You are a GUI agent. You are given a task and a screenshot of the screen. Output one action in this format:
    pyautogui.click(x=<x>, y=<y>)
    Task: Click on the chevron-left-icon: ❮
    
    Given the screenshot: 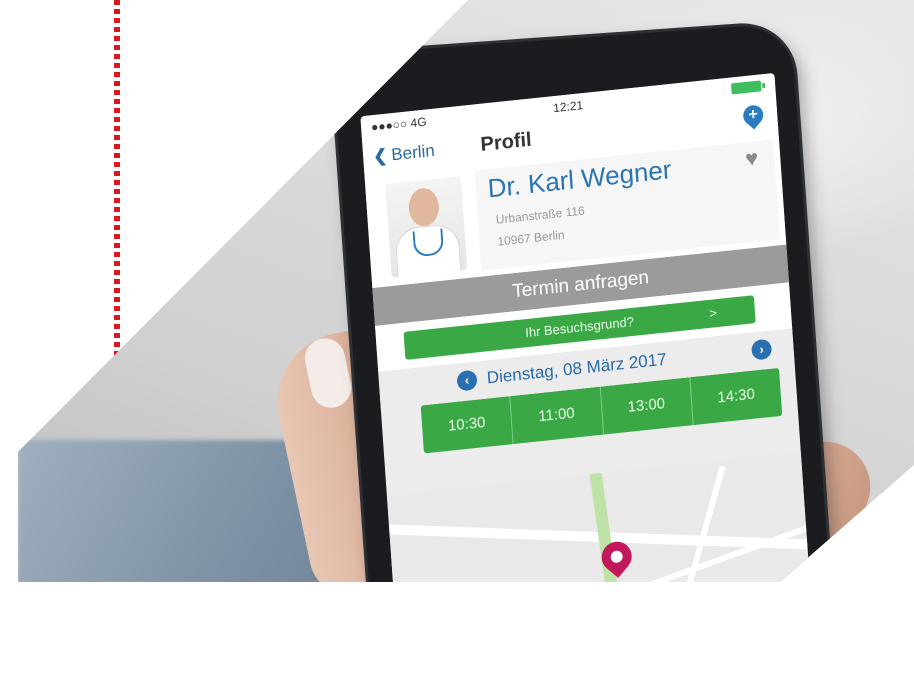 What is the action you would take?
    pyautogui.click(x=380, y=156)
    